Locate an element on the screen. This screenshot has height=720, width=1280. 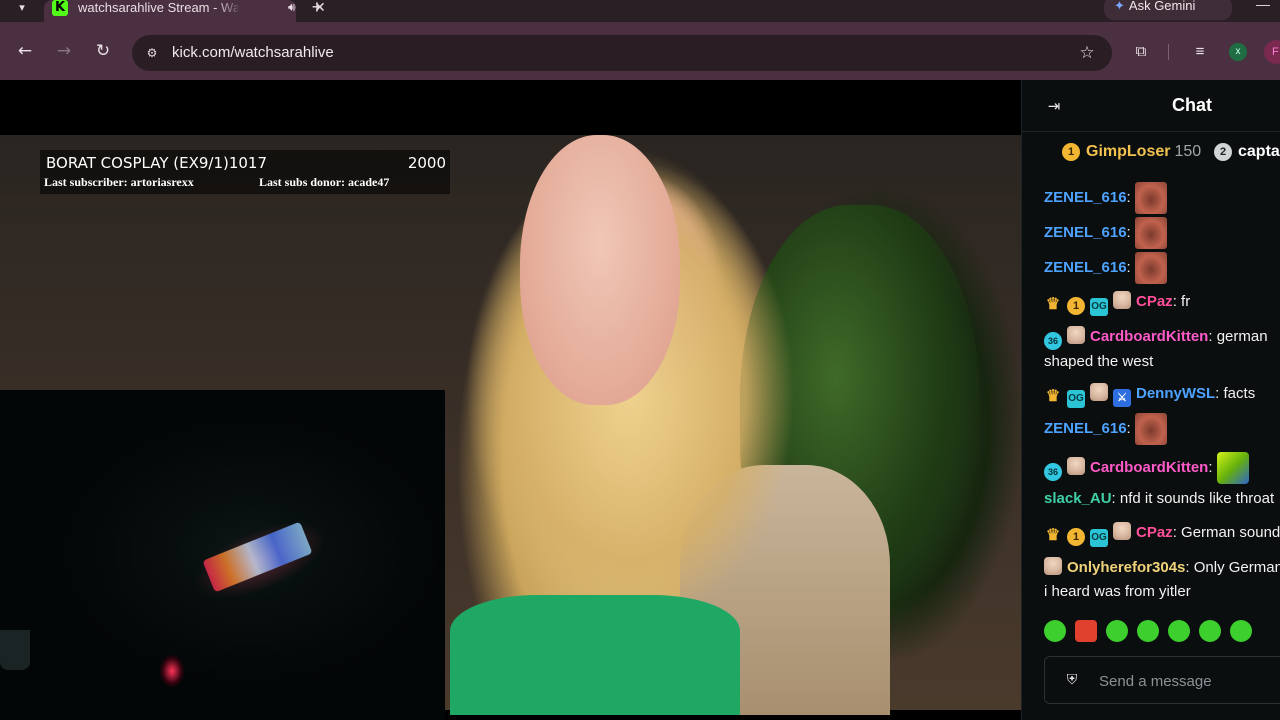
mug is located at coordinates (15, 650).